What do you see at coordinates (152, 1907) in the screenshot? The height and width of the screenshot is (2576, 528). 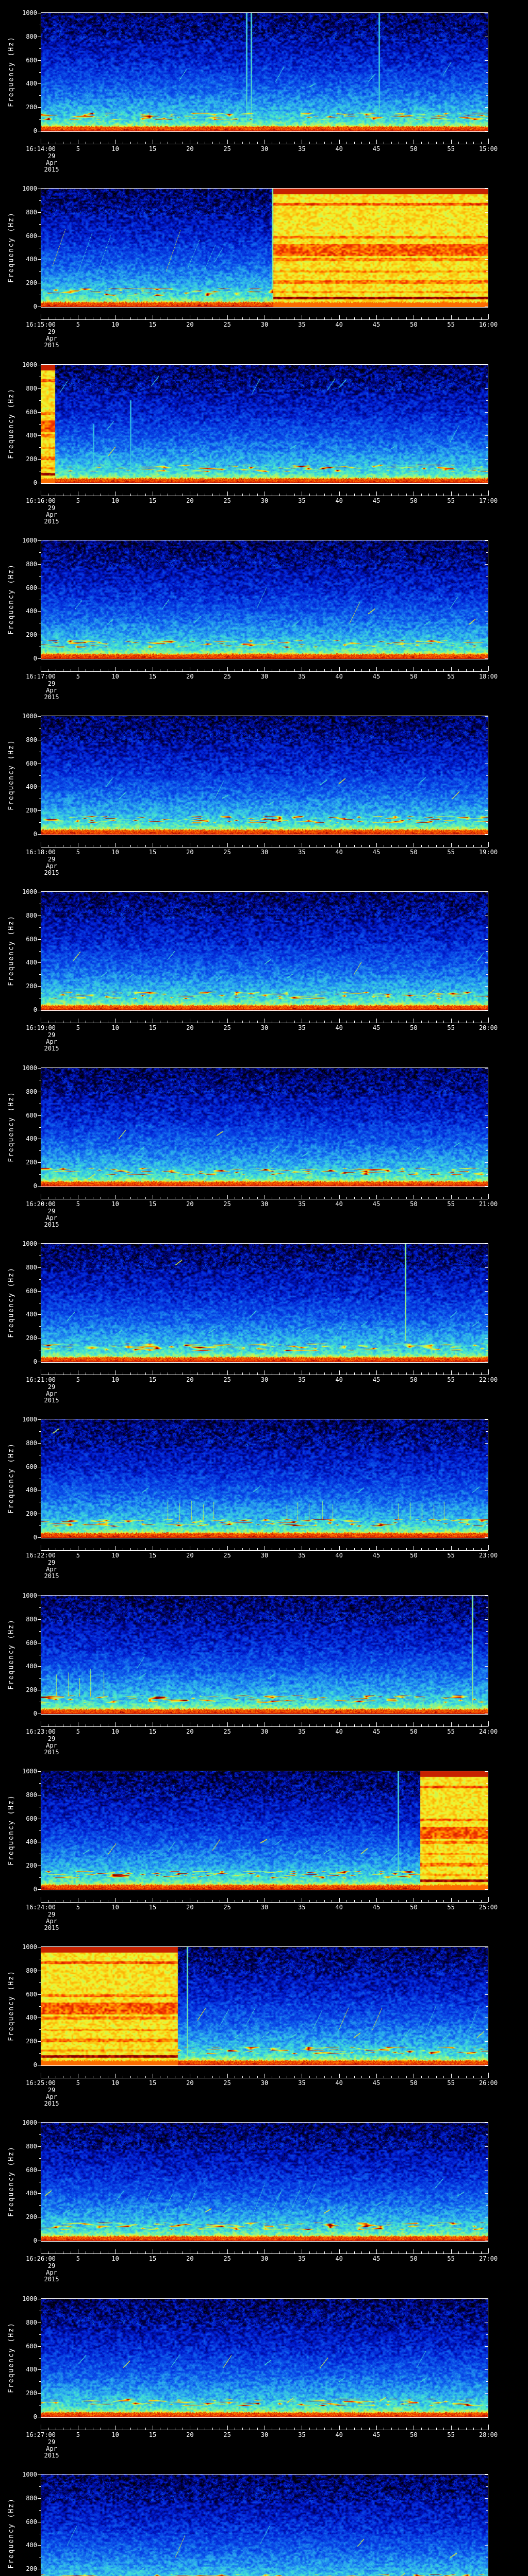 I see `x-tick-label: 15` at bounding box center [152, 1907].